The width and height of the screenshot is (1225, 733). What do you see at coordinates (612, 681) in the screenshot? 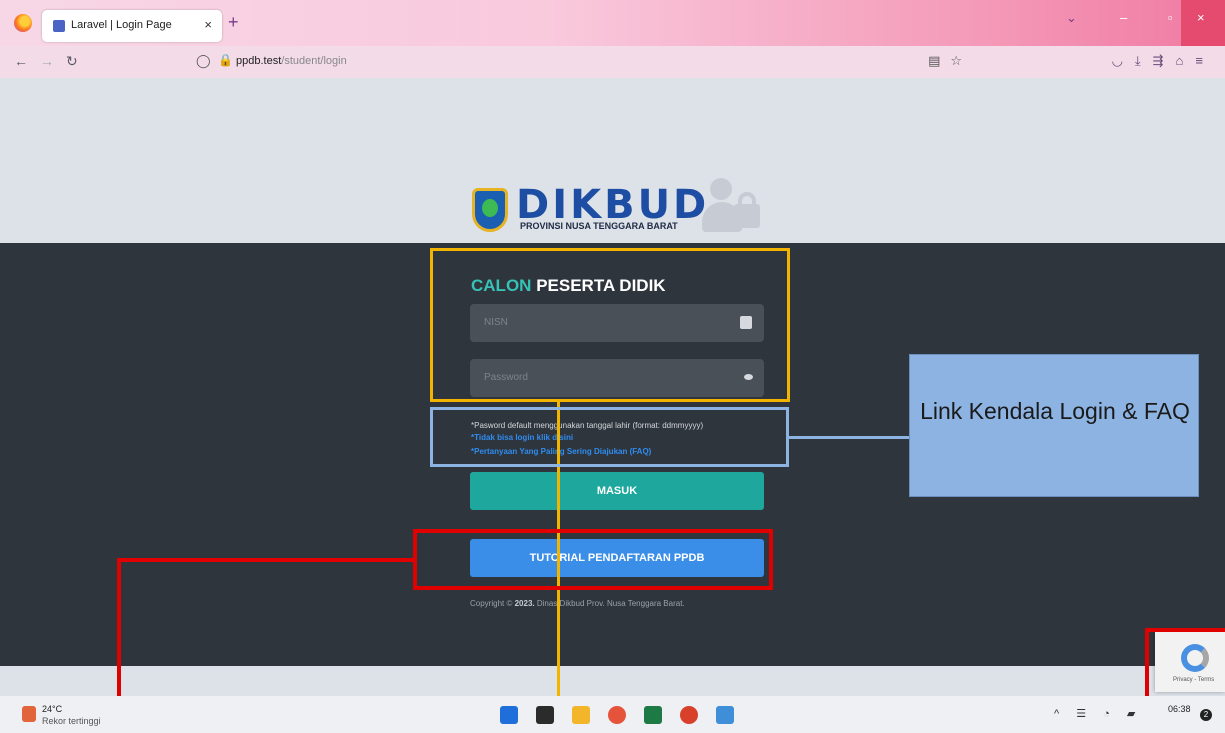
I see `page-footer-area` at bounding box center [612, 681].